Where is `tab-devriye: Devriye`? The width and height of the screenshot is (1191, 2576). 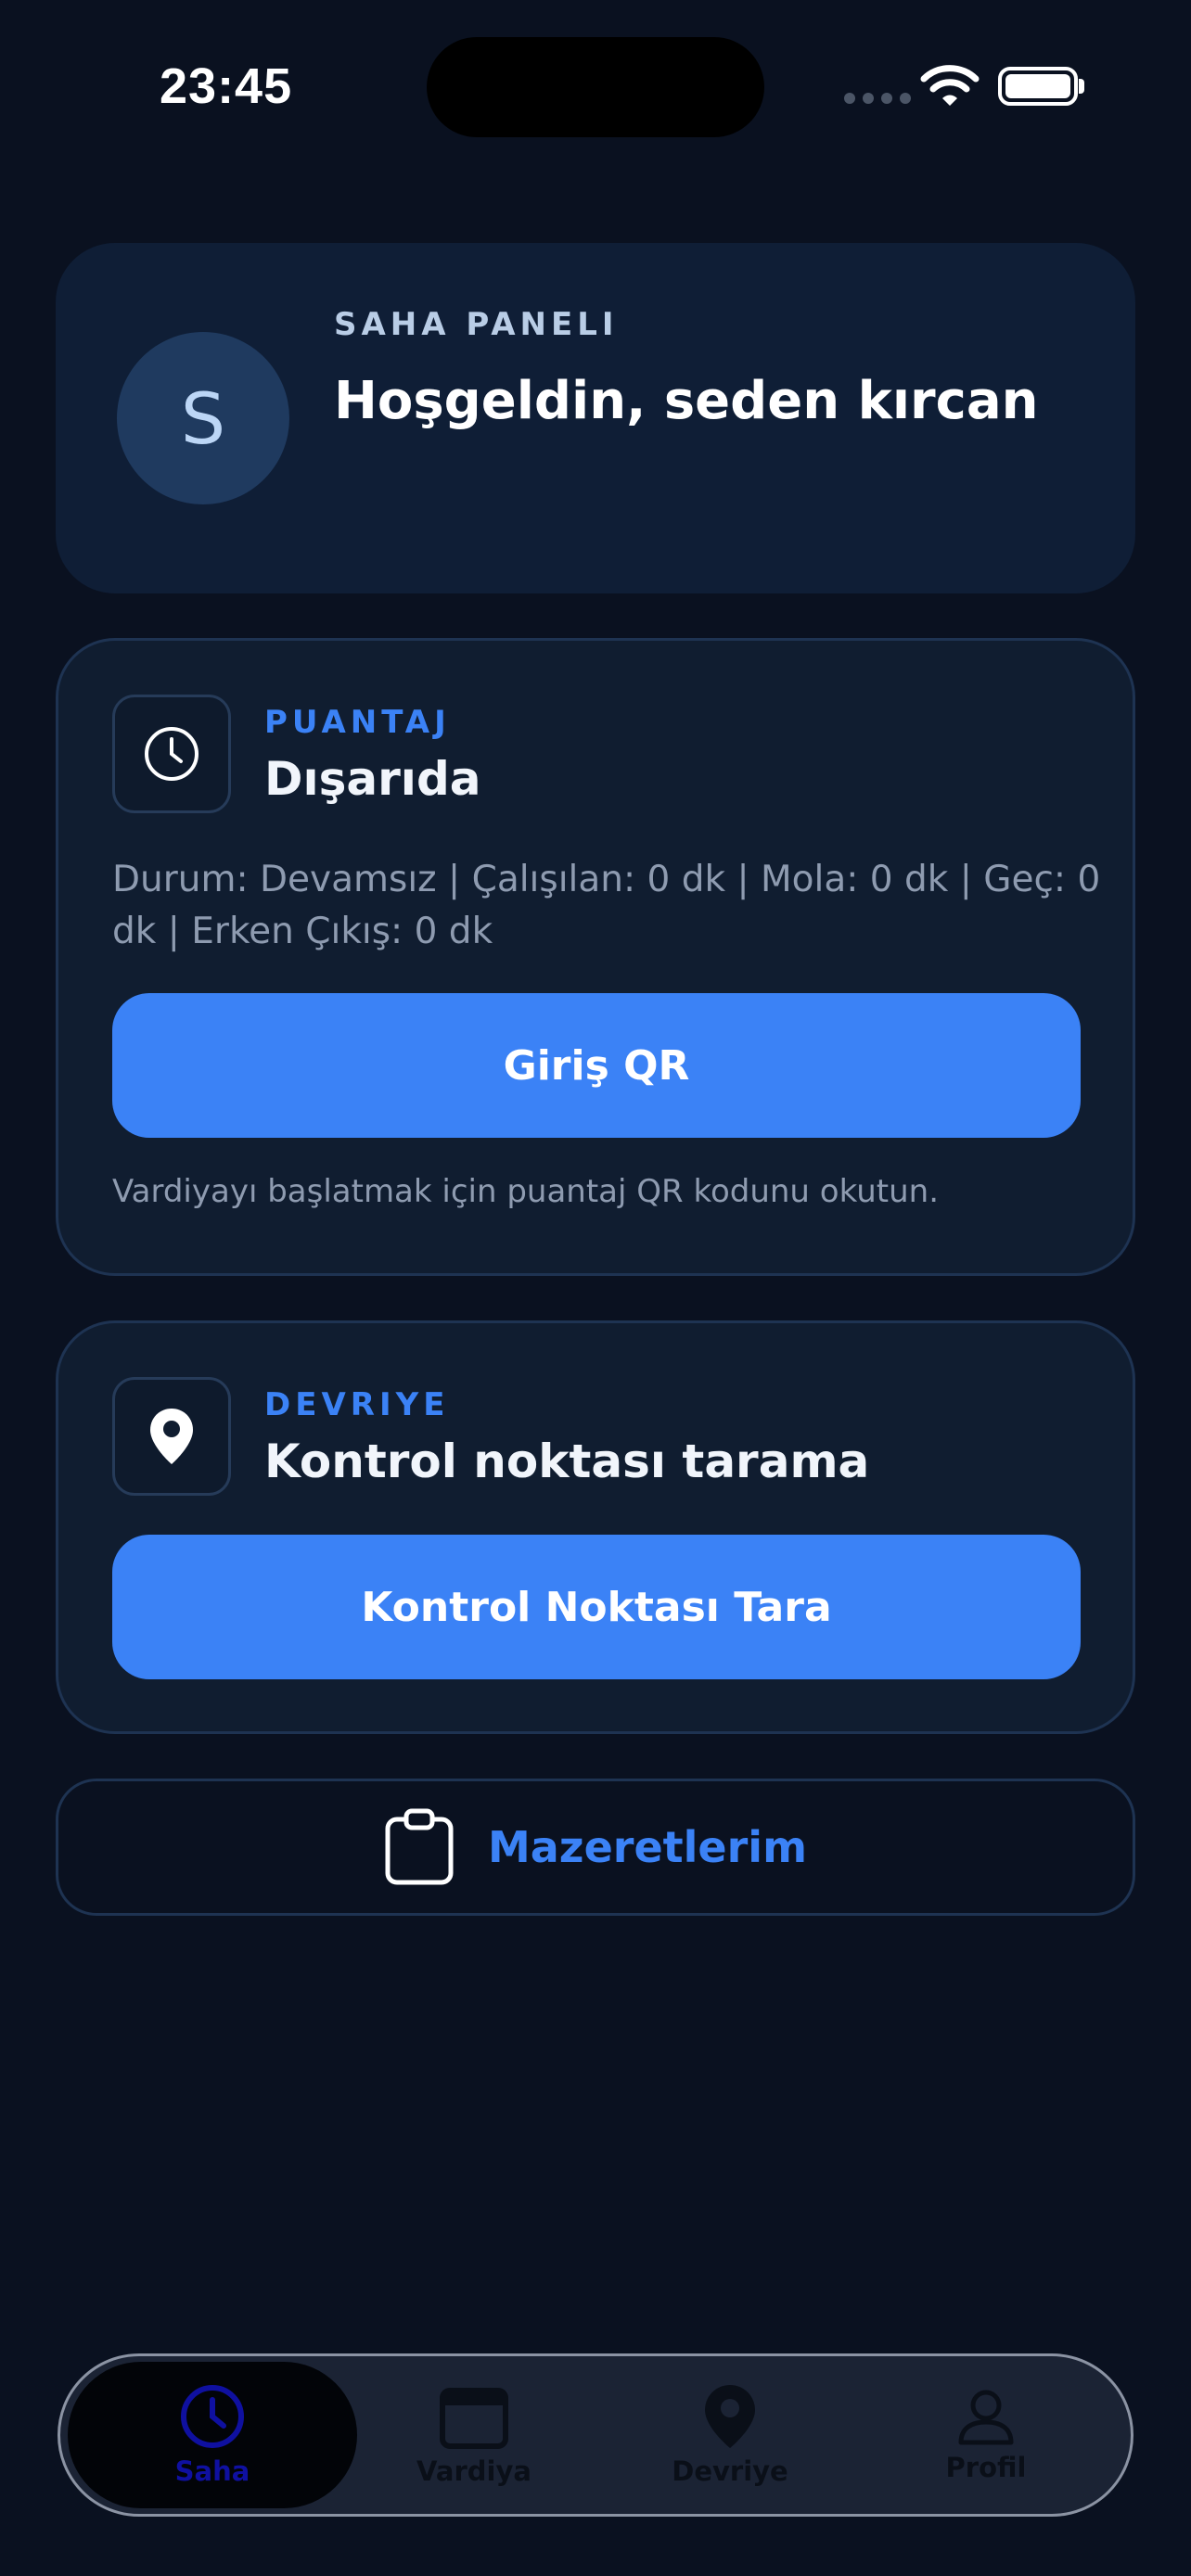 tab-devriye: Devriye is located at coordinates (730, 2435).